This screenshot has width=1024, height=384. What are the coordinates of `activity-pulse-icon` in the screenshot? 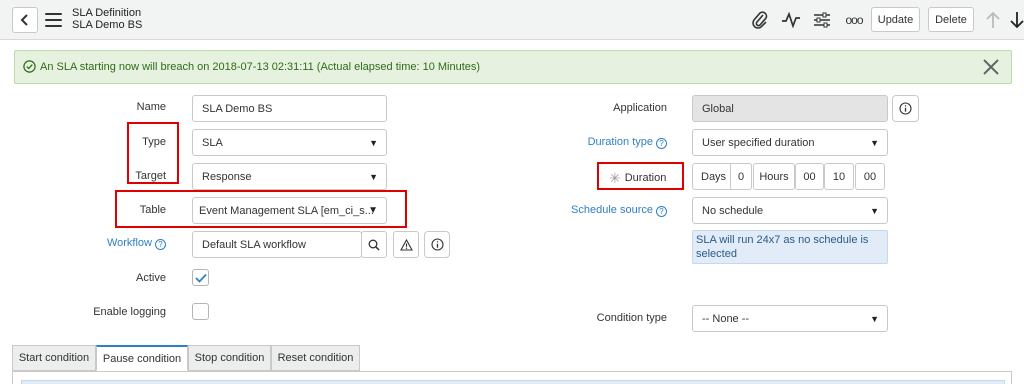 It's located at (791, 20).